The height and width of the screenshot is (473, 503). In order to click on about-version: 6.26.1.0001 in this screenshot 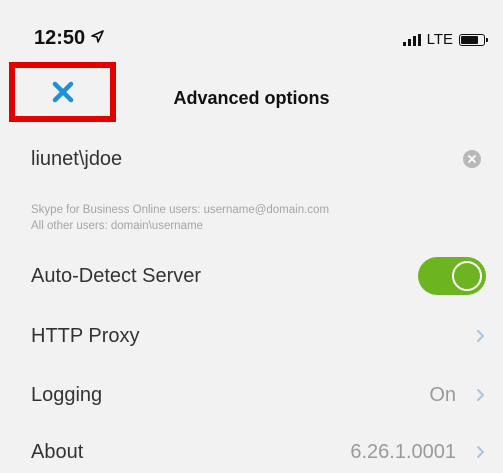, I will do `click(403, 451)`.